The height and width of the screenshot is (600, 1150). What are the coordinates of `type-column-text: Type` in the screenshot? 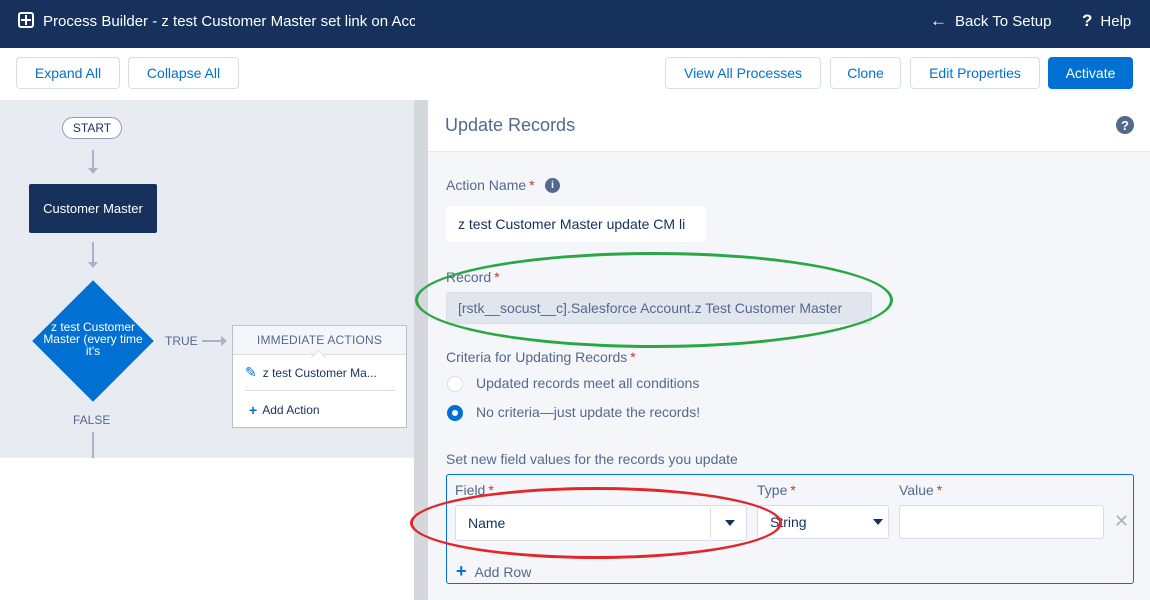 It's located at (772, 490).